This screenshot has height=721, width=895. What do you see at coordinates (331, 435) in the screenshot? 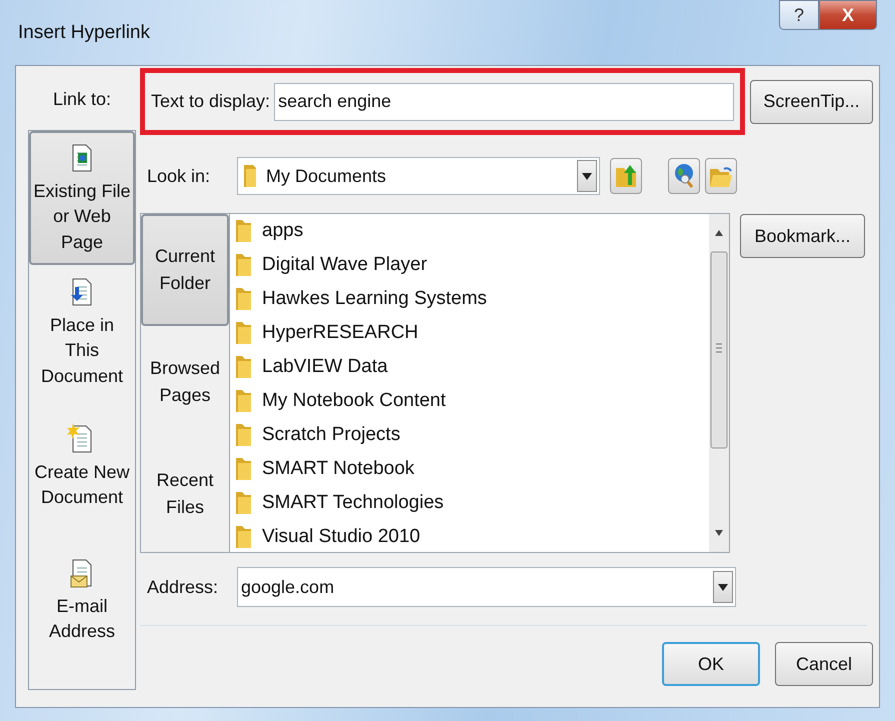
I see `folder-name: Scratch Projects` at bounding box center [331, 435].